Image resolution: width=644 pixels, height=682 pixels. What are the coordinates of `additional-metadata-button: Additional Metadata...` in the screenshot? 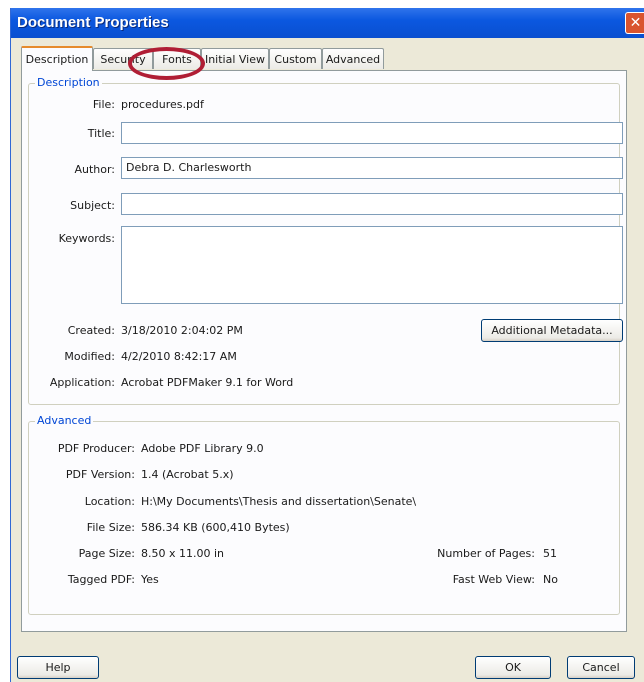 It's located at (552, 330).